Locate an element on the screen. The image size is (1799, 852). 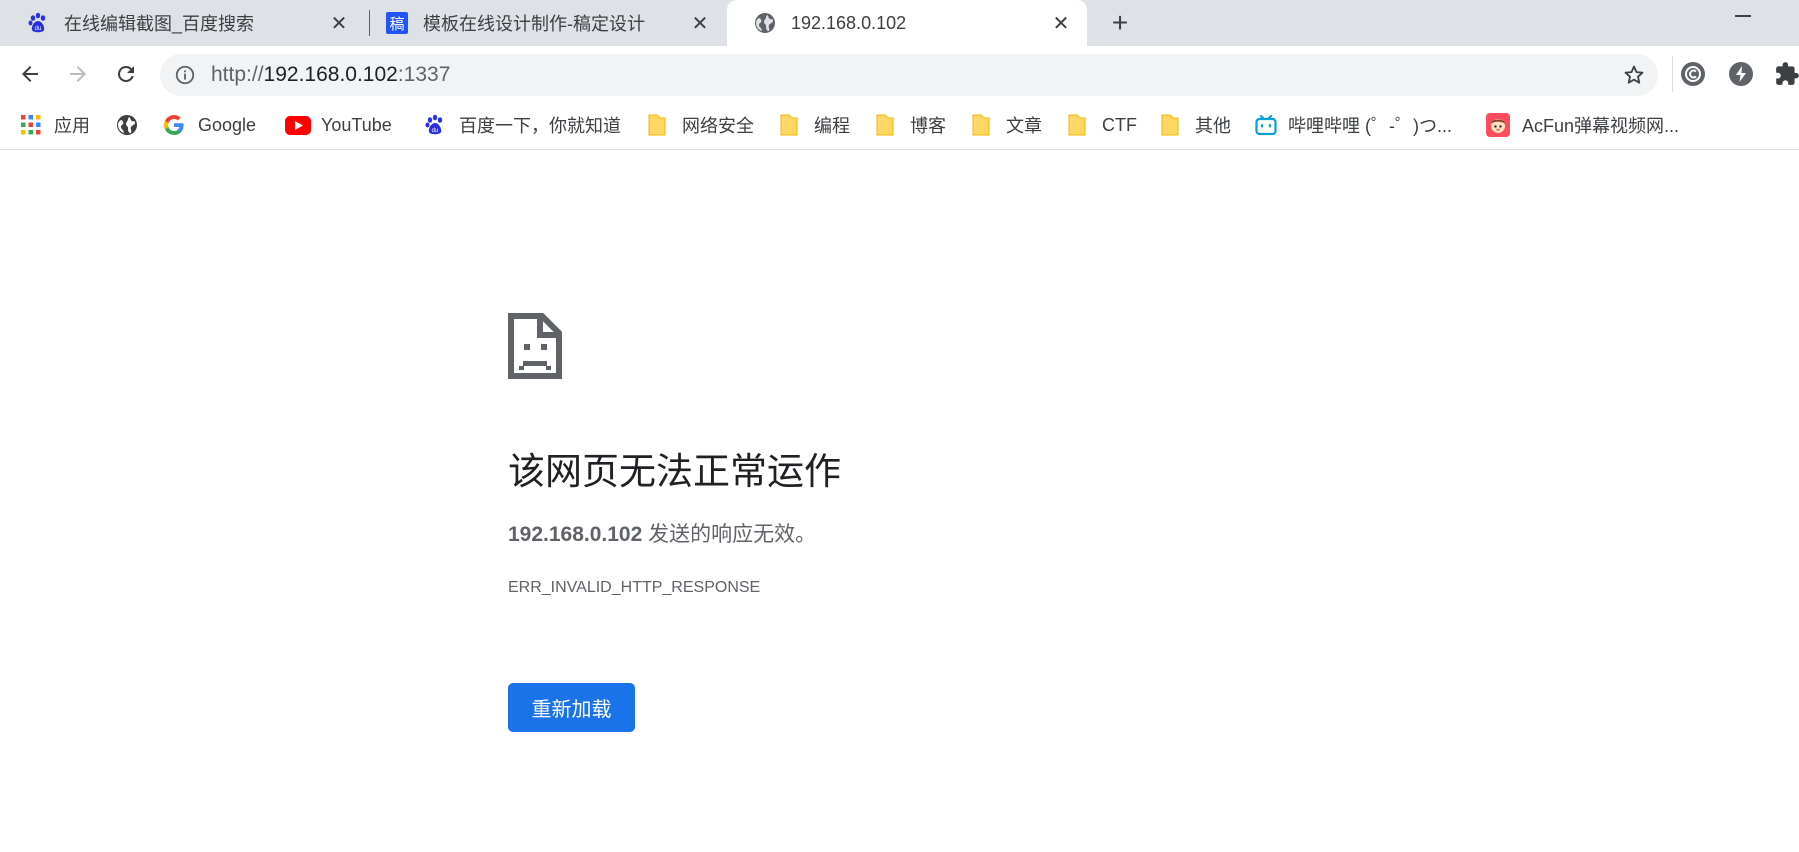
bookmark-baidu: du 百度一下，你就知道 is located at coordinates (522, 125).